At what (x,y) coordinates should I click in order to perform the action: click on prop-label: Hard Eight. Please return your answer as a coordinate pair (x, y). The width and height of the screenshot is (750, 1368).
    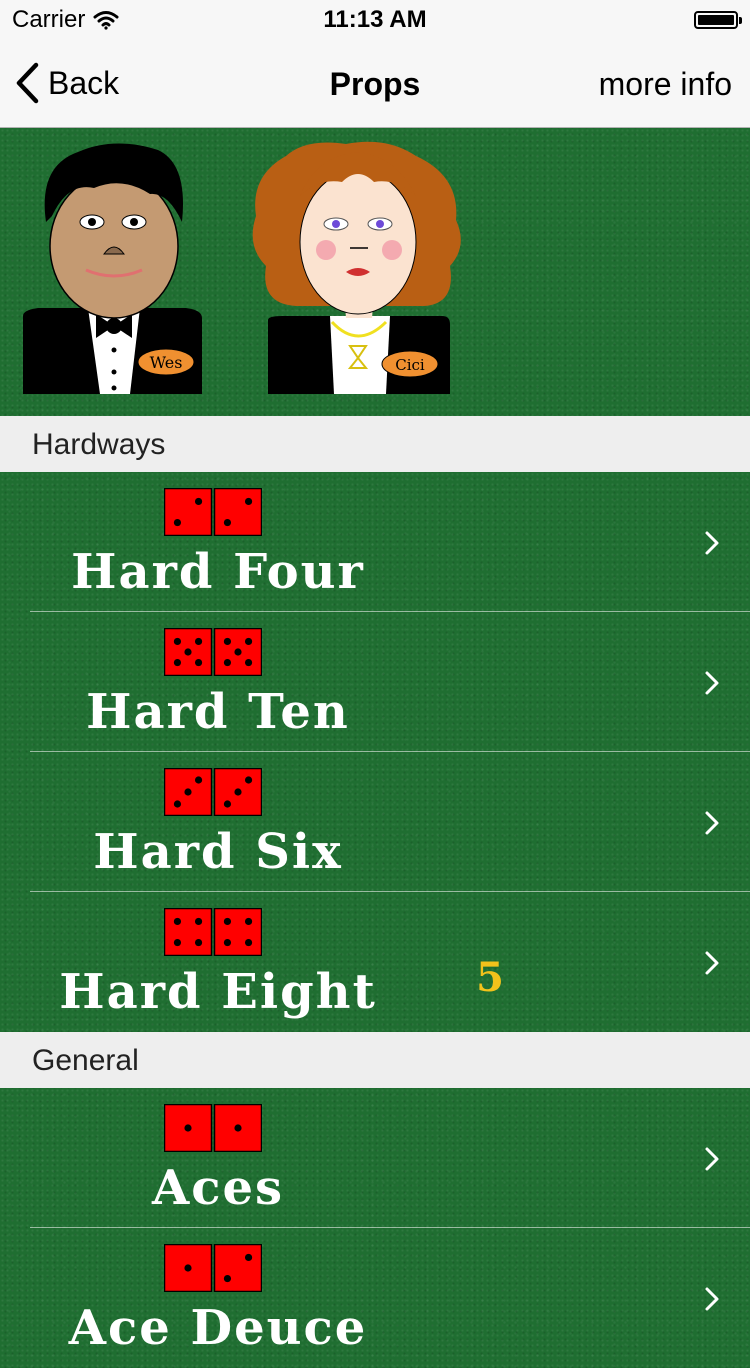
    Looking at the image, I should click on (218, 992).